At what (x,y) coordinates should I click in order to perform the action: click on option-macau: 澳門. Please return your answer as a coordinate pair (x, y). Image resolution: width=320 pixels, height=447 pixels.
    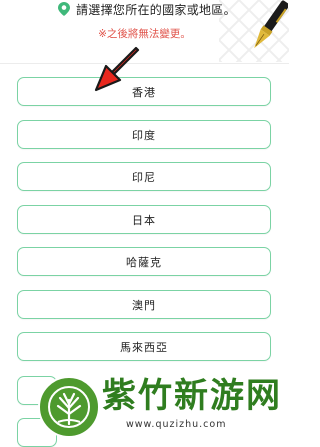
    Looking at the image, I should click on (144, 304).